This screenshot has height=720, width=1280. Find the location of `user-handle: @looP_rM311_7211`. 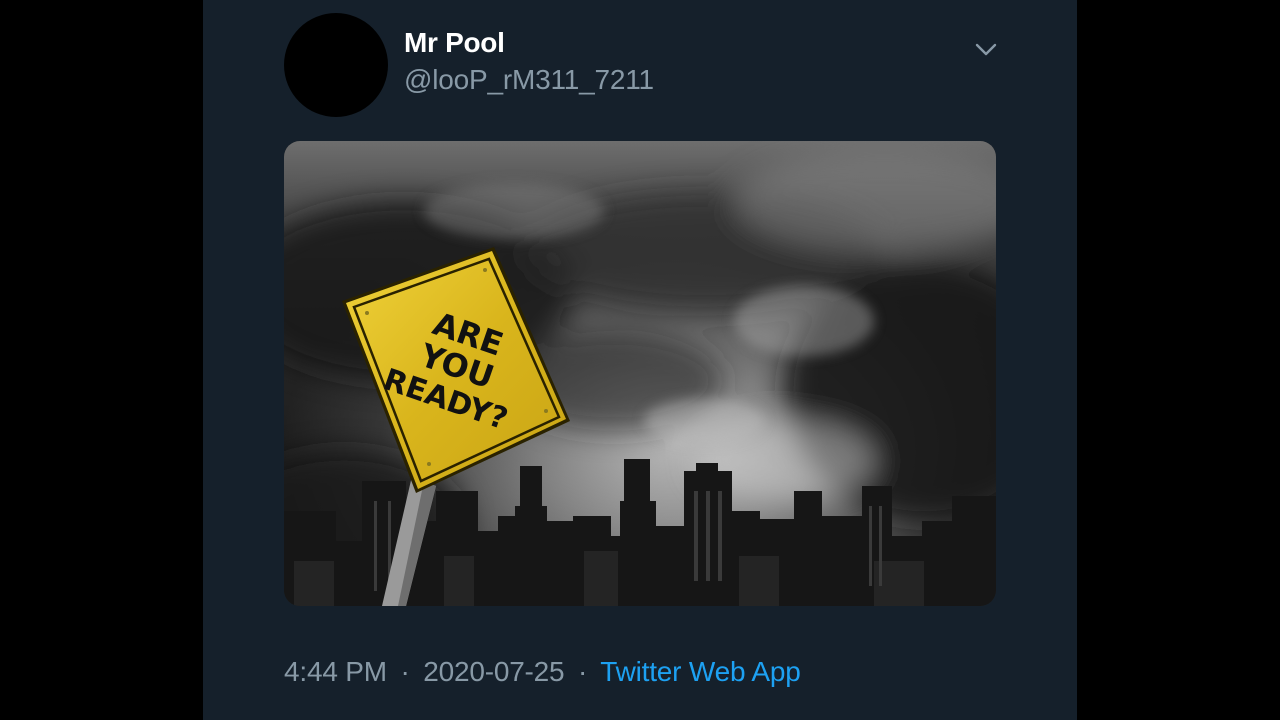

user-handle: @looP_rM311_7211 is located at coordinates (529, 80).